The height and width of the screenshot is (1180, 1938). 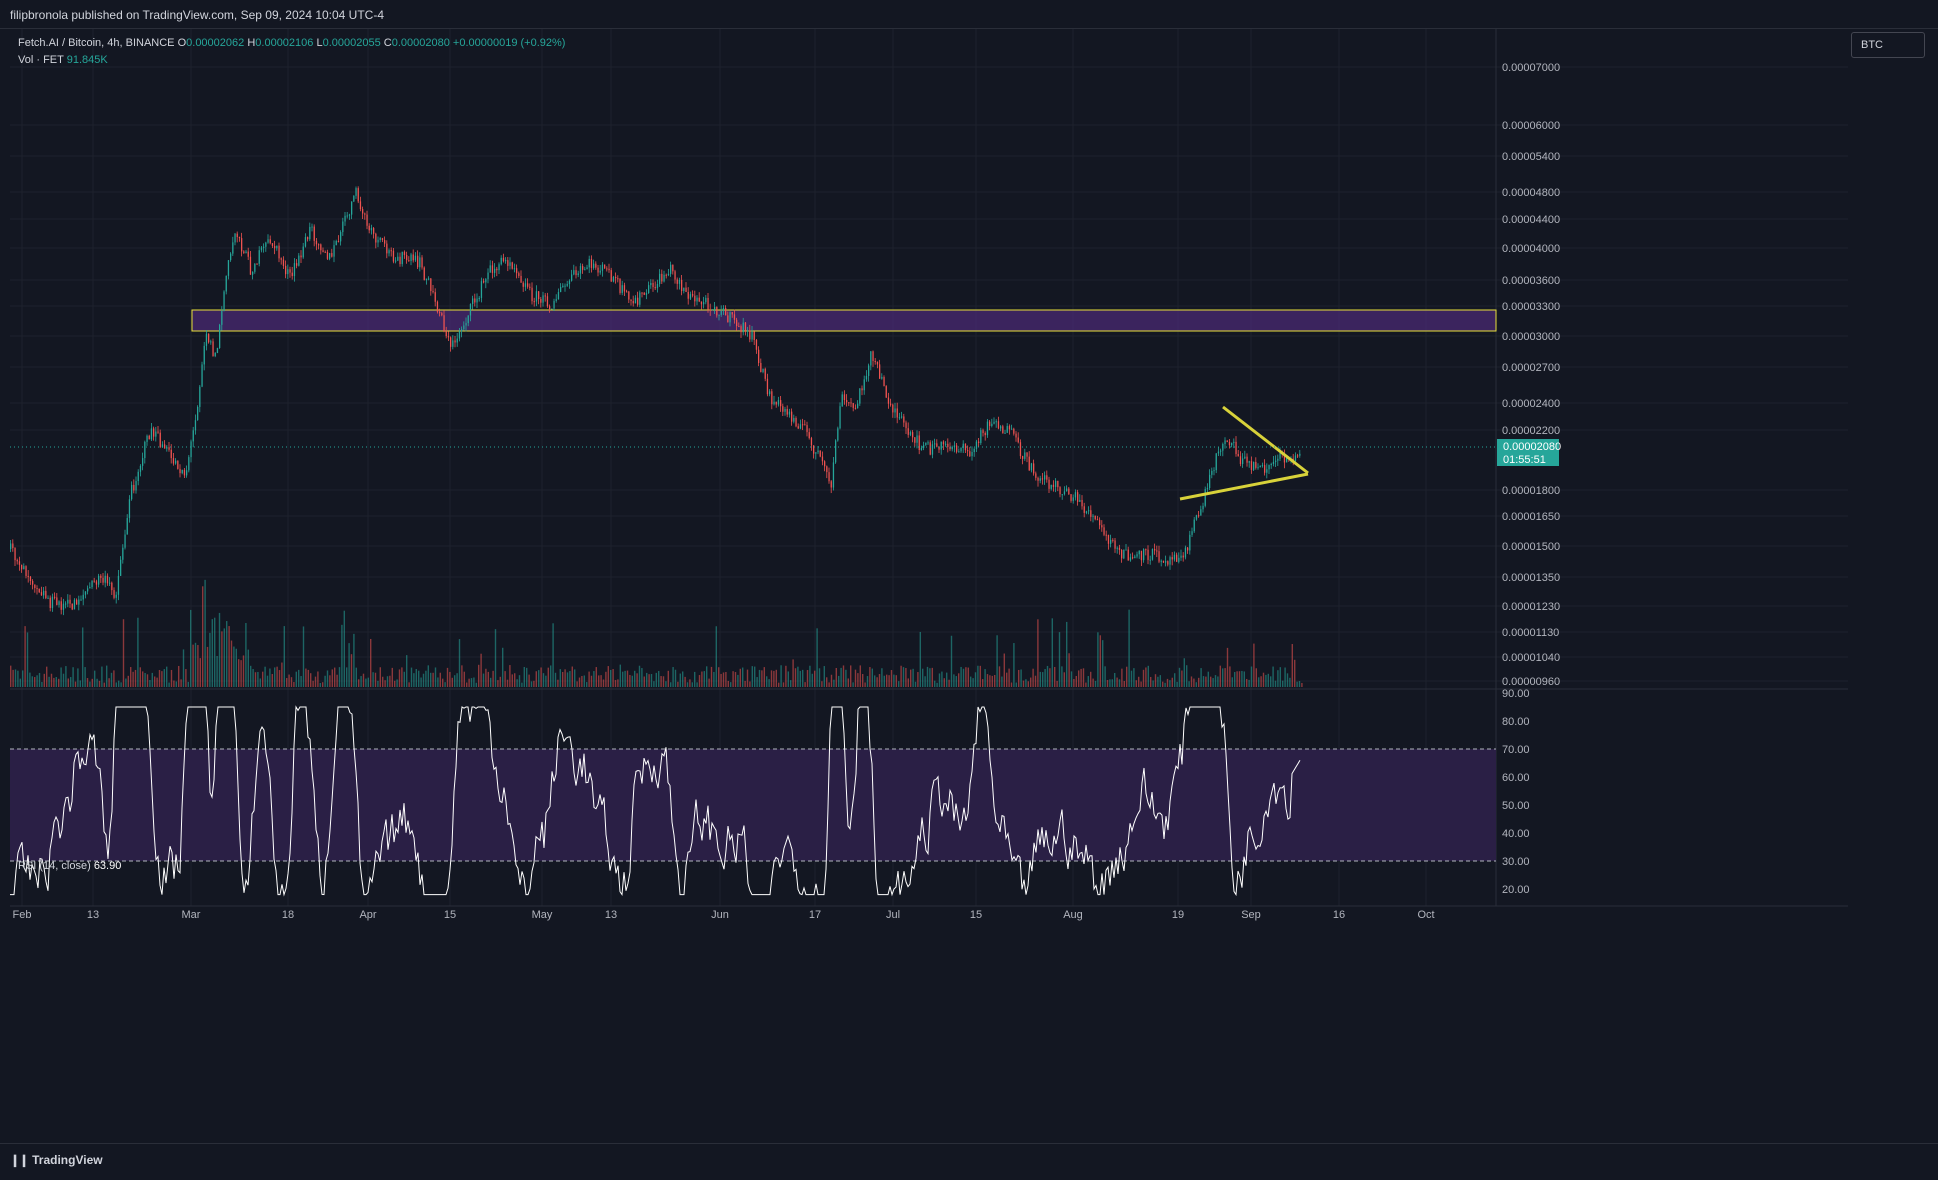 What do you see at coordinates (96, 43) in the screenshot?
I see `symbol-name: Fetch.AI / Bitcoin, 4h, BINANCE` at bounding box center [96, 43].